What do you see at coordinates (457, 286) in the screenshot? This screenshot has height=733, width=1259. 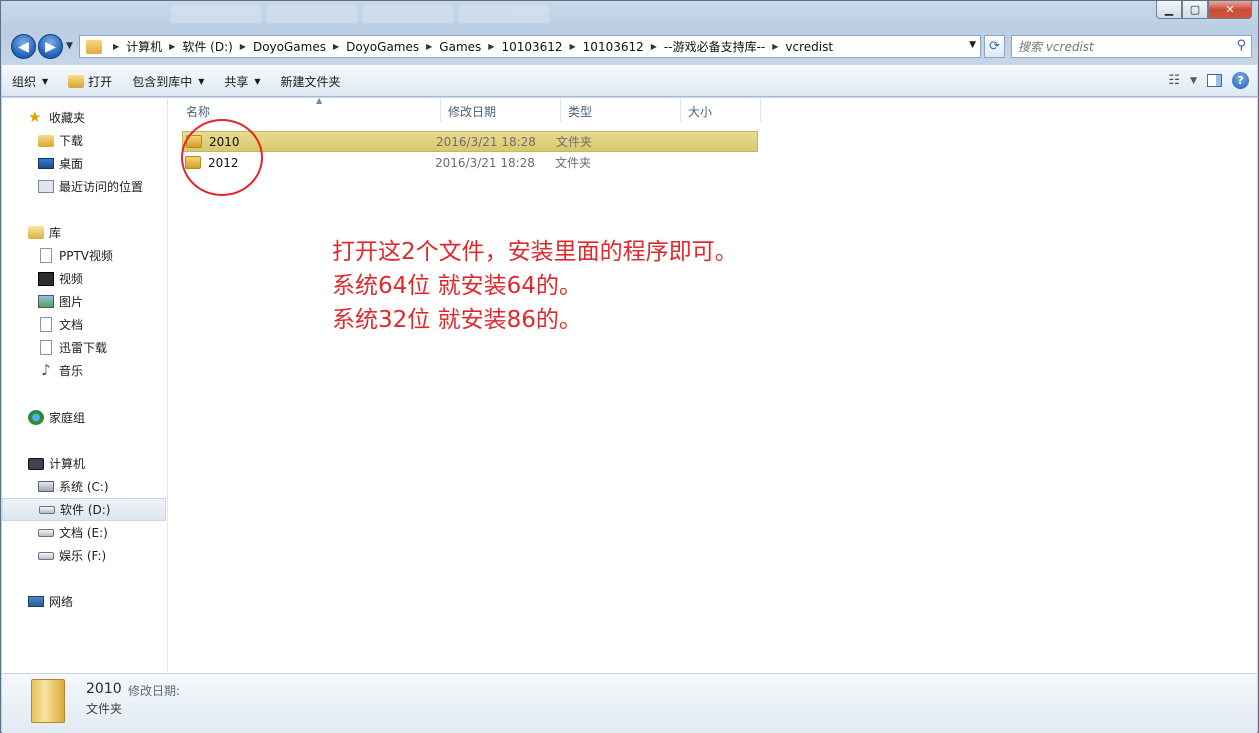 I see `annotation-line: 系统64位 就安装64的。` at bounding box center [457, 286].